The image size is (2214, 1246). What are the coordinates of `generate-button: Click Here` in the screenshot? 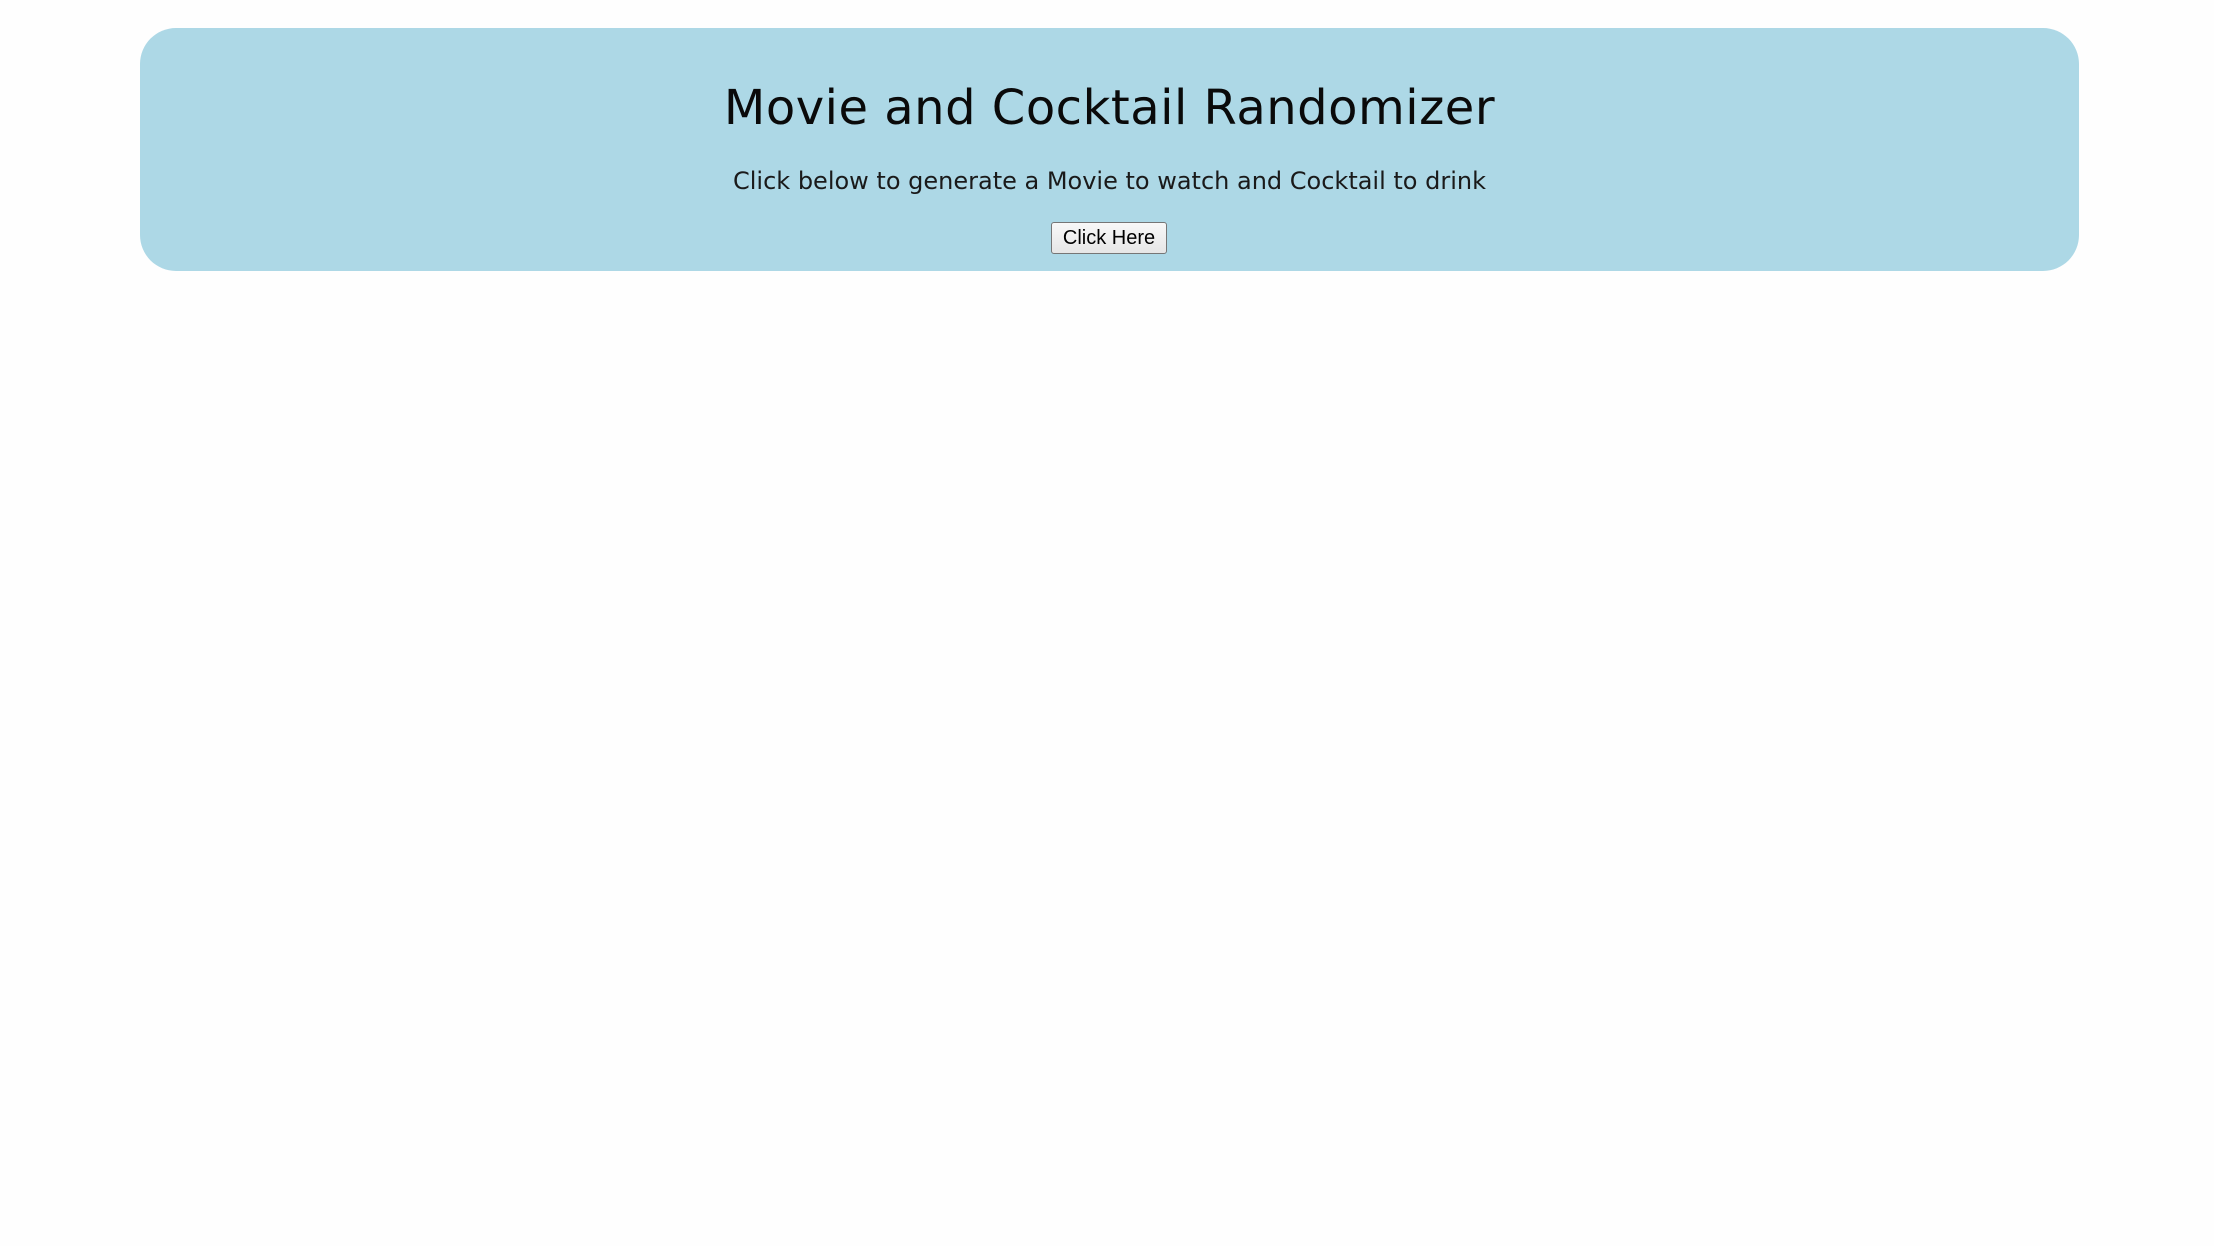 It's located at (1109, 238).